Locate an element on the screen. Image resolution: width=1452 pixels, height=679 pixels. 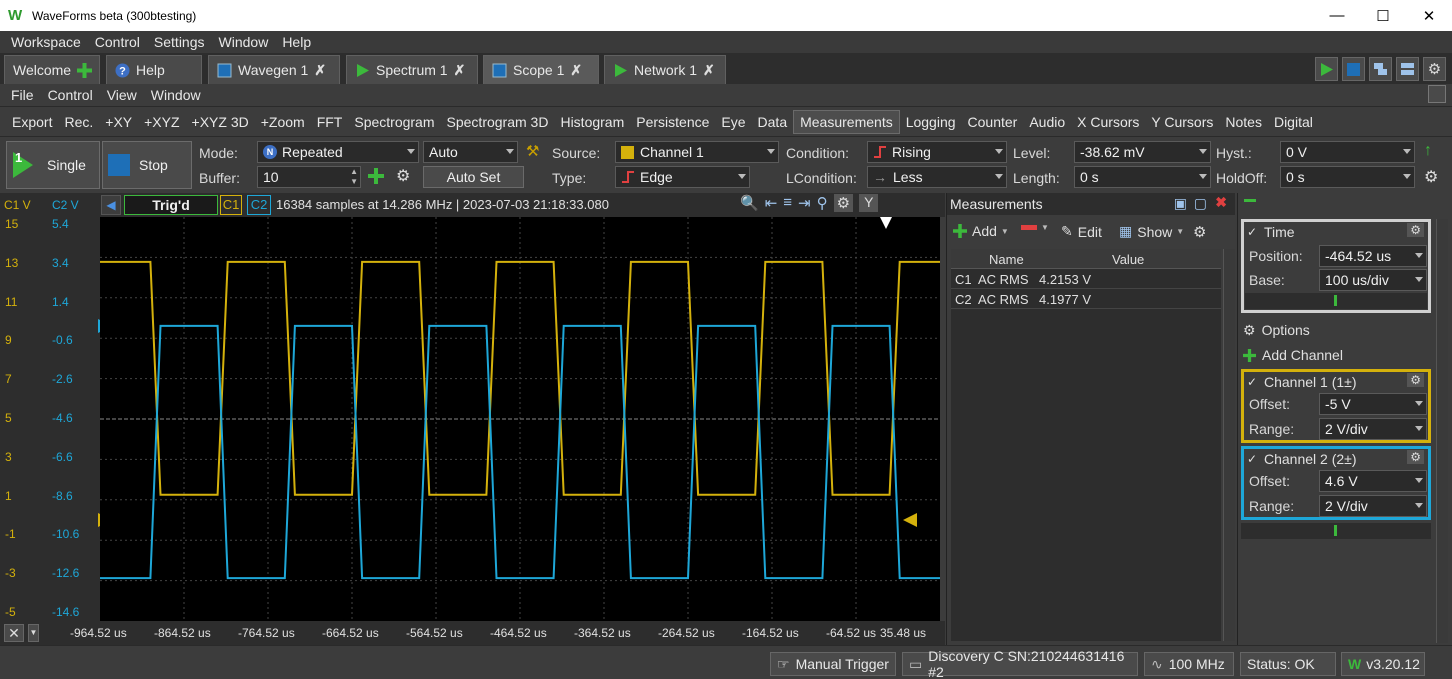
length-input: 0 s is located at coordinates (1142, 177).